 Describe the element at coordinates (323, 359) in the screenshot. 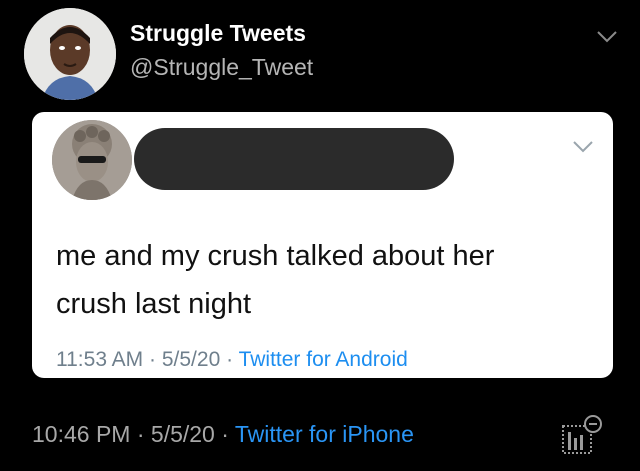

I see `quoted-tweet-source-link: Twitter for Android` at that location.